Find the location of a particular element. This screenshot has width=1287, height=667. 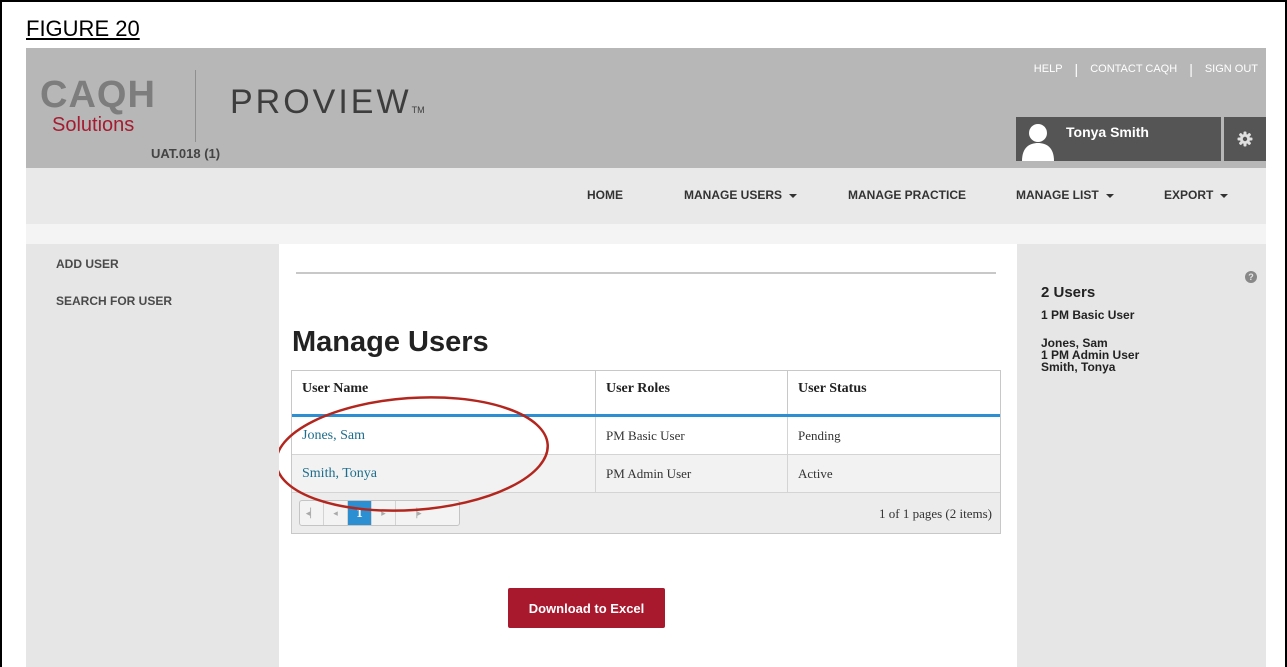

gear-icon is located at coordinates (1245, 139).